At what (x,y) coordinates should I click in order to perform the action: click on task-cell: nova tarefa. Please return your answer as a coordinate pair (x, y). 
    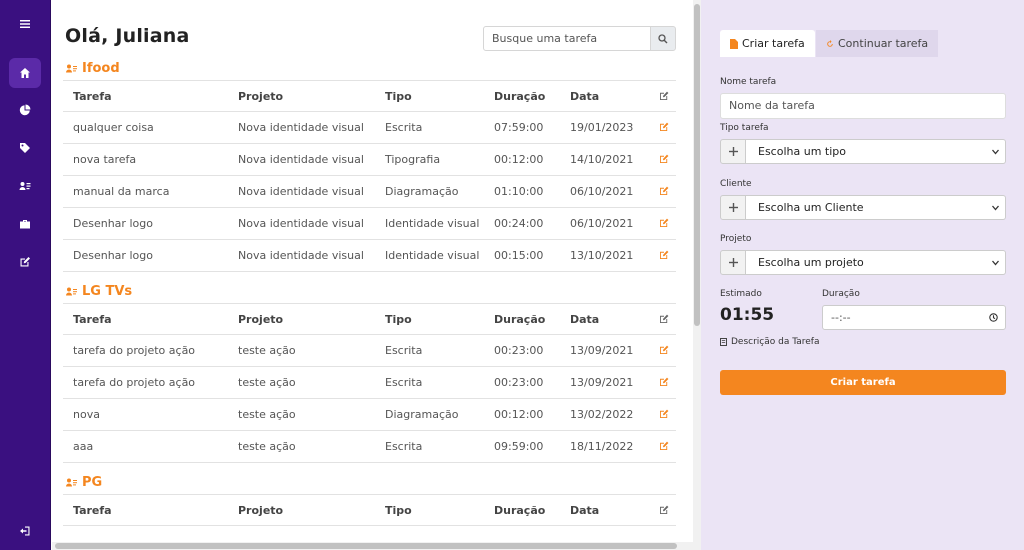
    Looking at the image, I should click on (105, 159).